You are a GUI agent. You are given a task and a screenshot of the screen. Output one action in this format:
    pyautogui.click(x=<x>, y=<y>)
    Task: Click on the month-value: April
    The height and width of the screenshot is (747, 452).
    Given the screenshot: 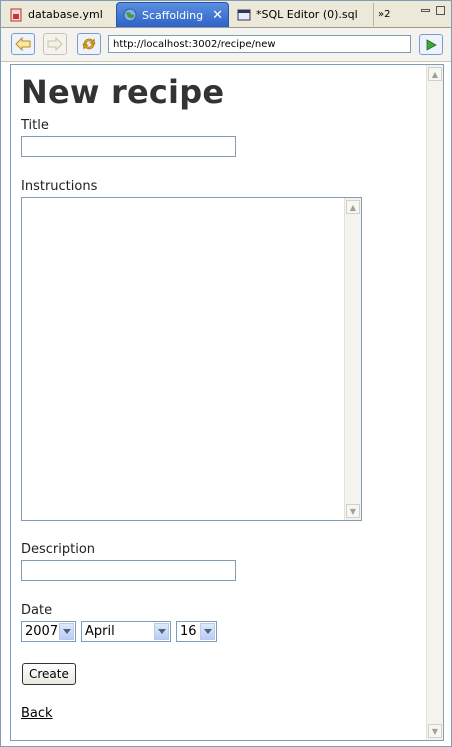 What is the action you would take?
    pyautogui.click(x=100, y=631)
    